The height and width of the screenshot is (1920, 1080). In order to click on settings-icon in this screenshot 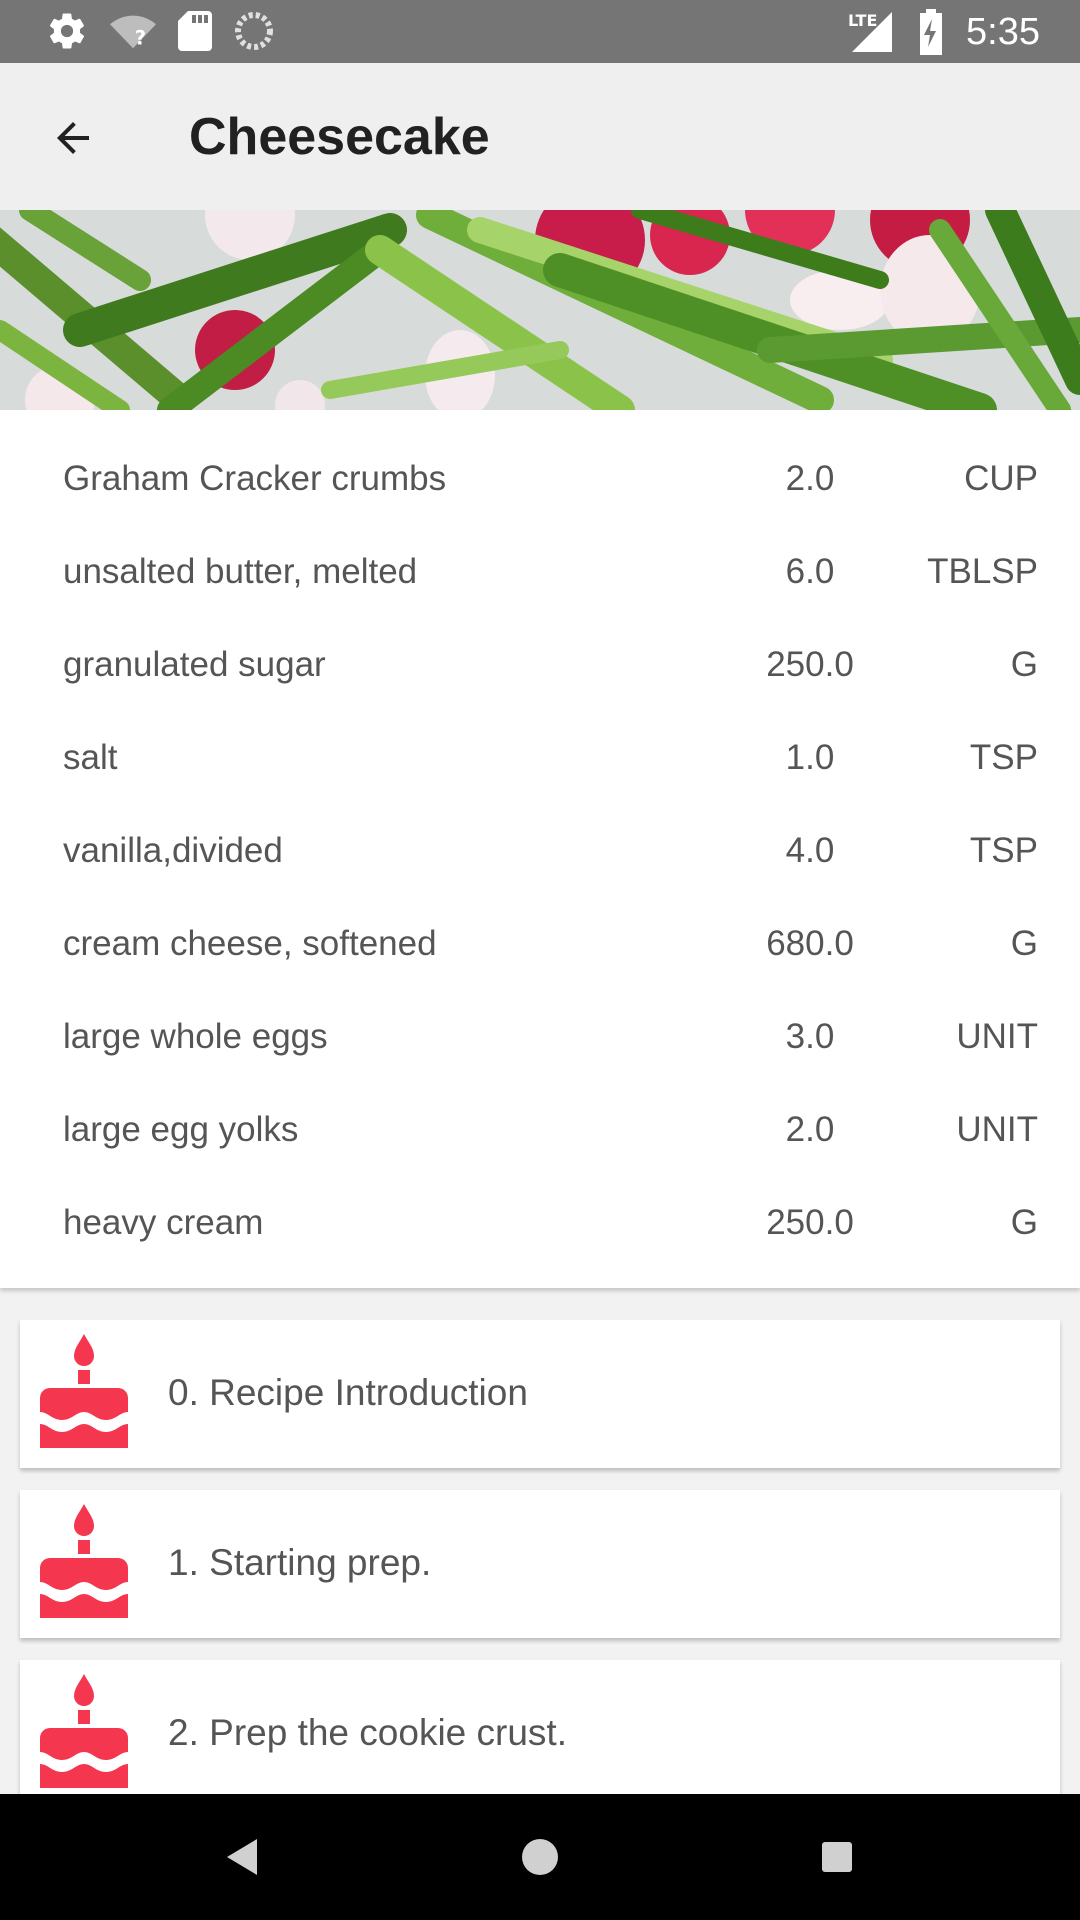, I will do `click(67, 31)`.